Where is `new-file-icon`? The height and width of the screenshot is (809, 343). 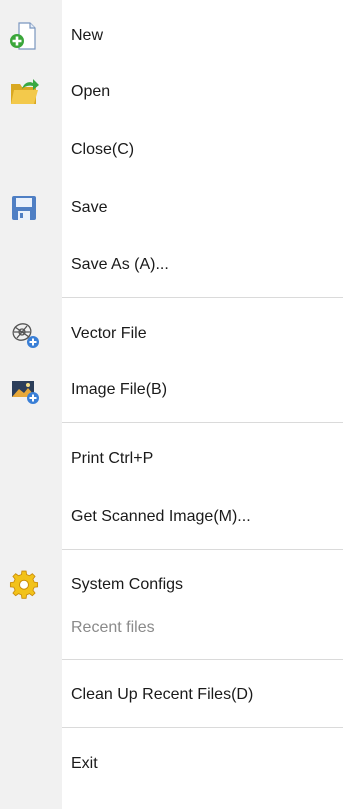
new-file-icon is located at coordinates (24, 36).